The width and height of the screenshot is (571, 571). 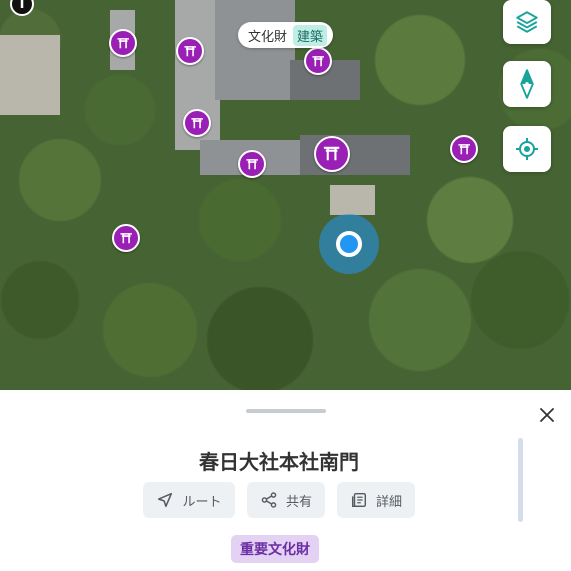 I want to click on details-button: 詳細, so click(x=376, y=500).